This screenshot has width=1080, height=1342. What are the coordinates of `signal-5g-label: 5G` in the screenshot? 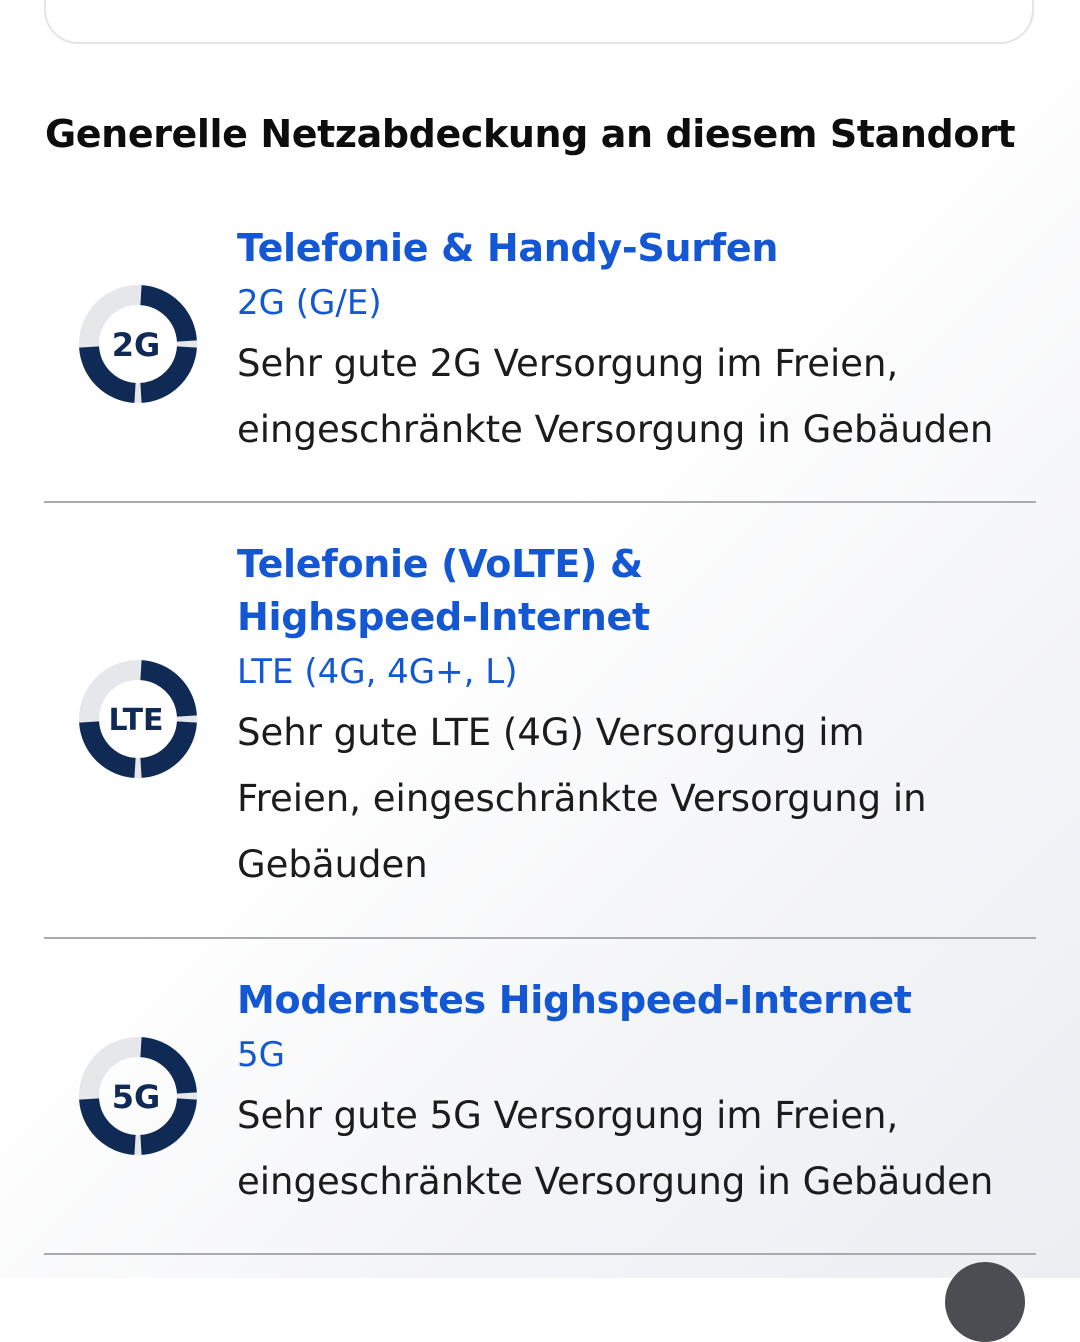 It's located at (136, 1097).